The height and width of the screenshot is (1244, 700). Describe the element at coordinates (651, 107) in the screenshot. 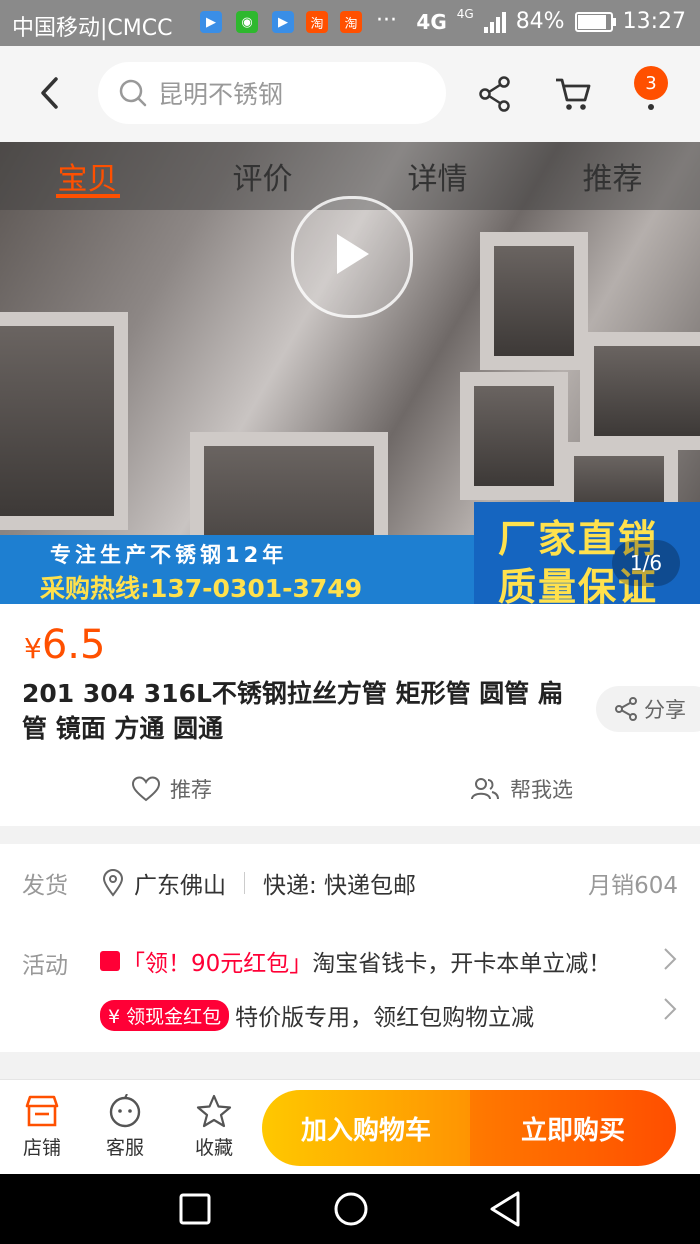

I see `more-menu-dot` at that location.